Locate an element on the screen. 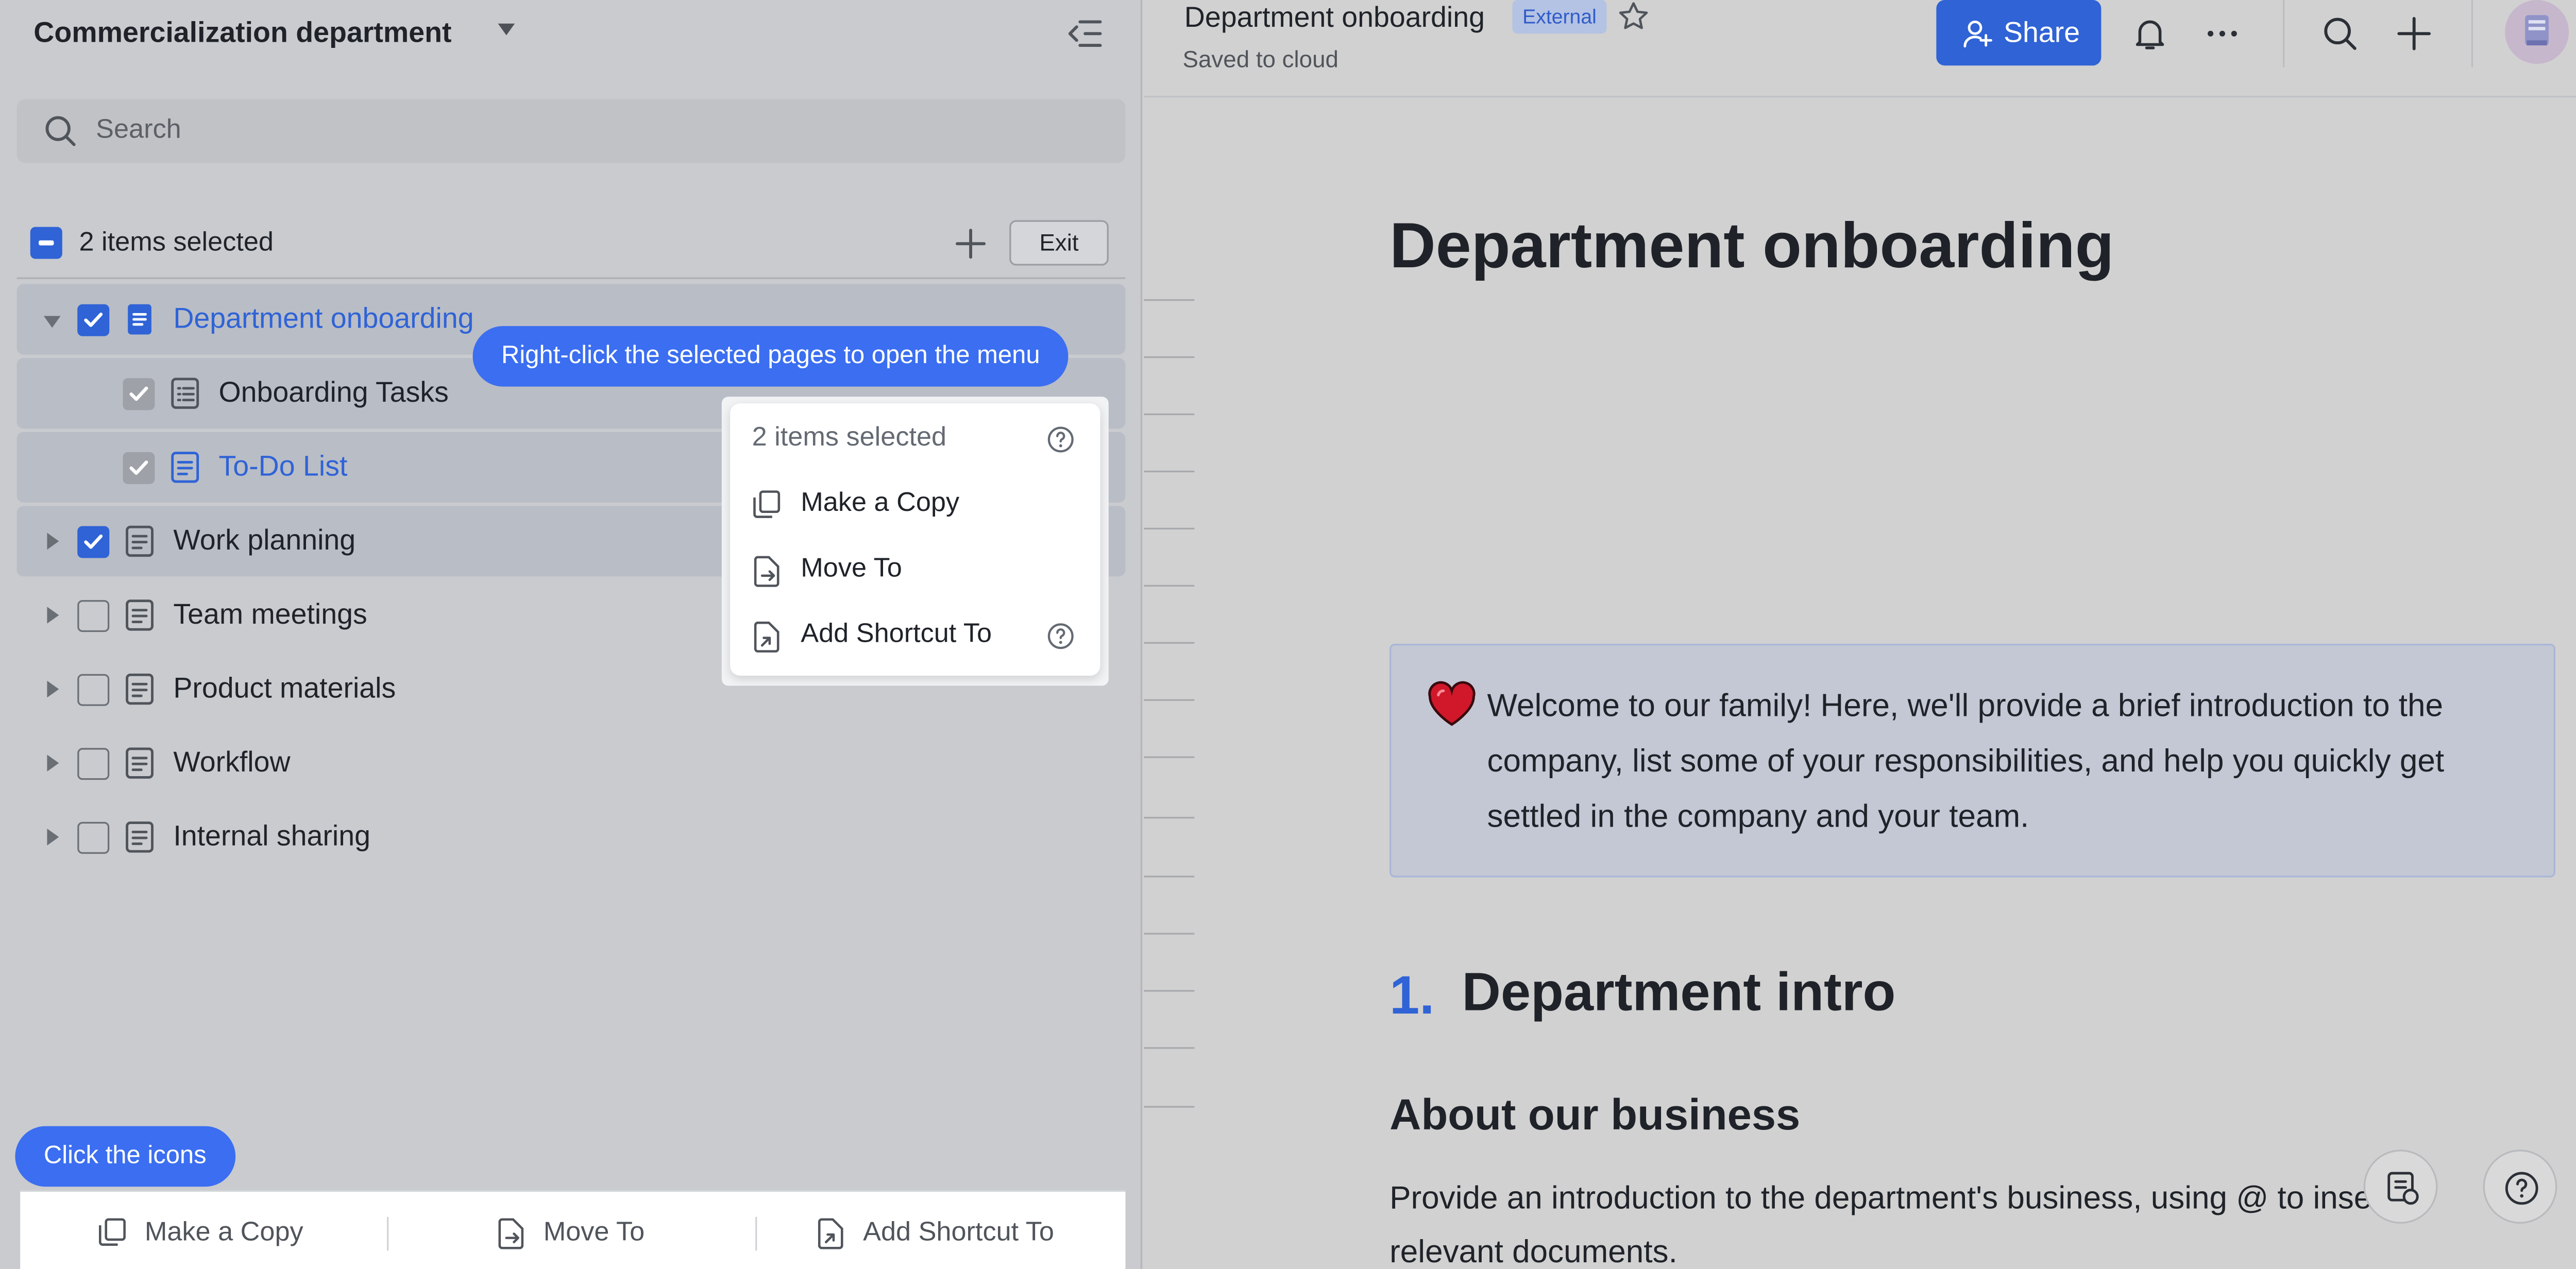 This screenshot has width=2576, height=1269. workspace-dropdown-icon is located at coordinates (506, 29).